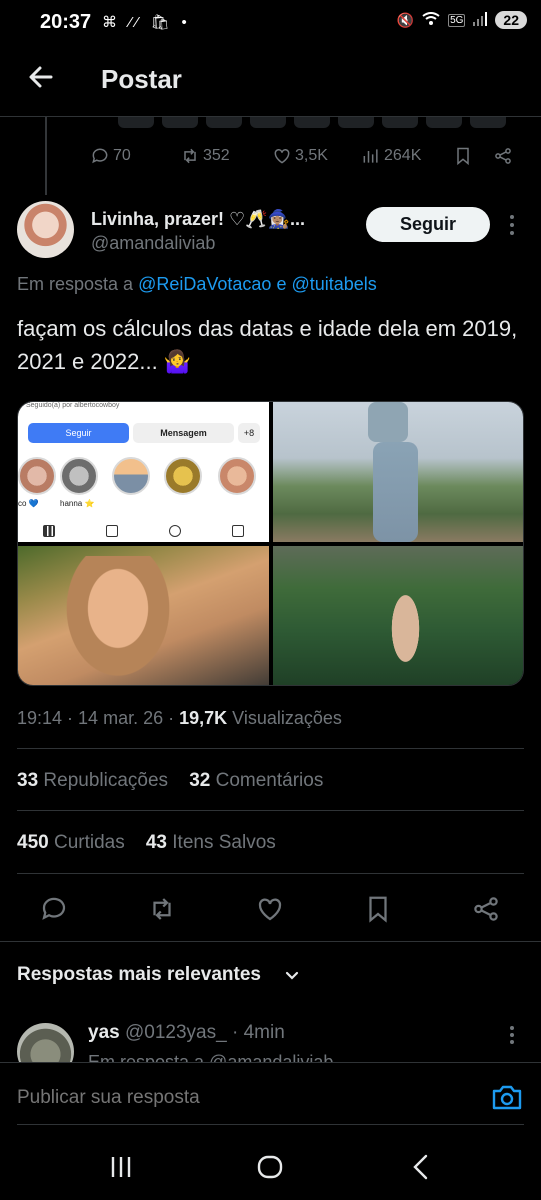 Image resolution: width=541 pixels, height=1200 pixels. I want to click on reposts-stat: 33 Republicações, so click(92, 780).